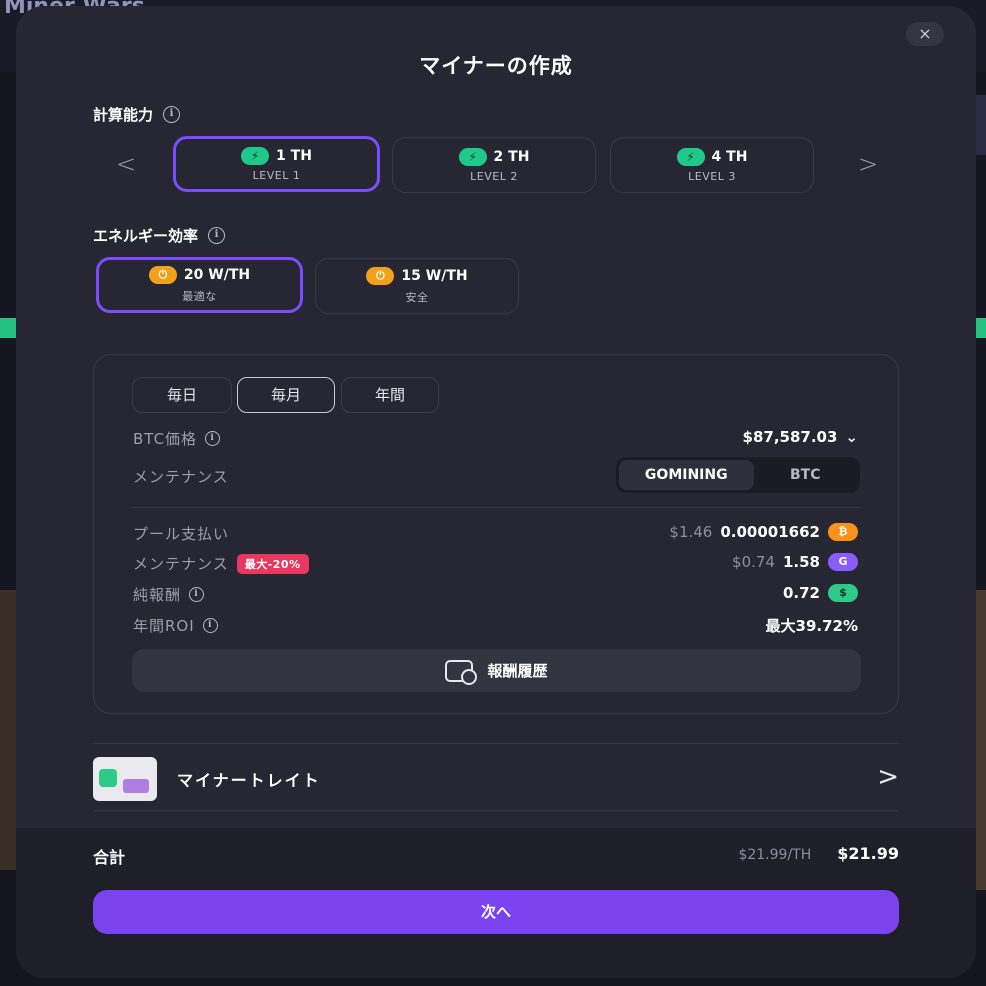 Image resolution: width=986 pixels, height=986 pixels. I want to click on tab-yearly: 年間, so click(390, 395).